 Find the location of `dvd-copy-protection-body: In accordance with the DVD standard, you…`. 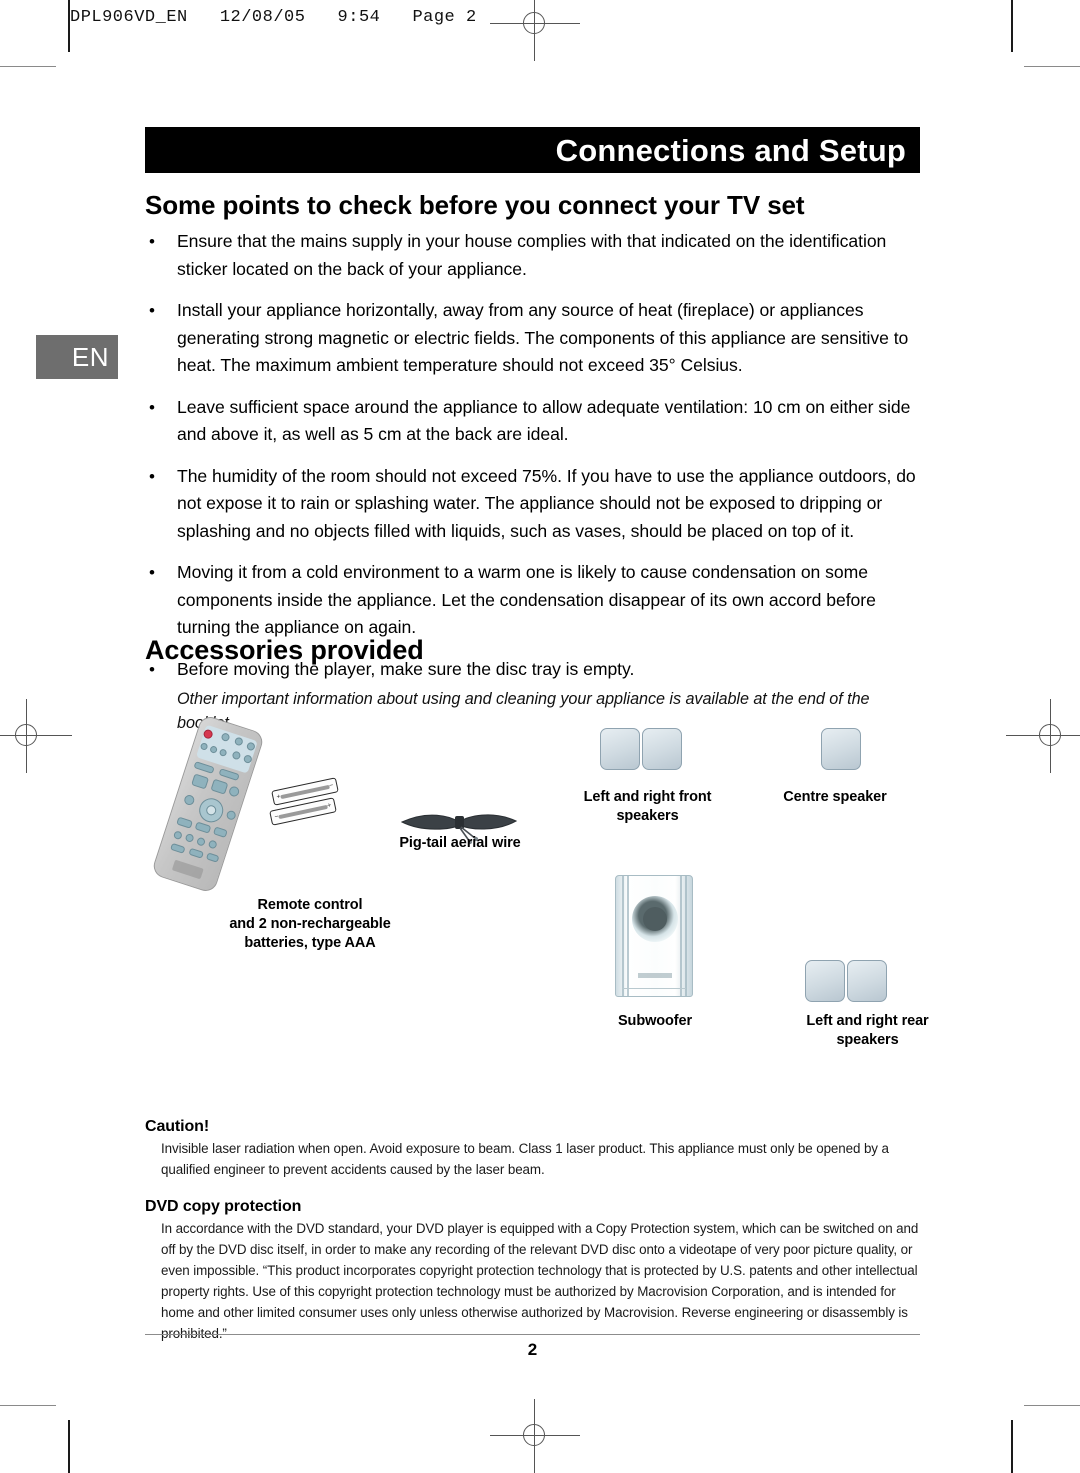

dvd-copy-protection-body: In accordance with the DVD standard, you… is located at coordinates (540, 1281).